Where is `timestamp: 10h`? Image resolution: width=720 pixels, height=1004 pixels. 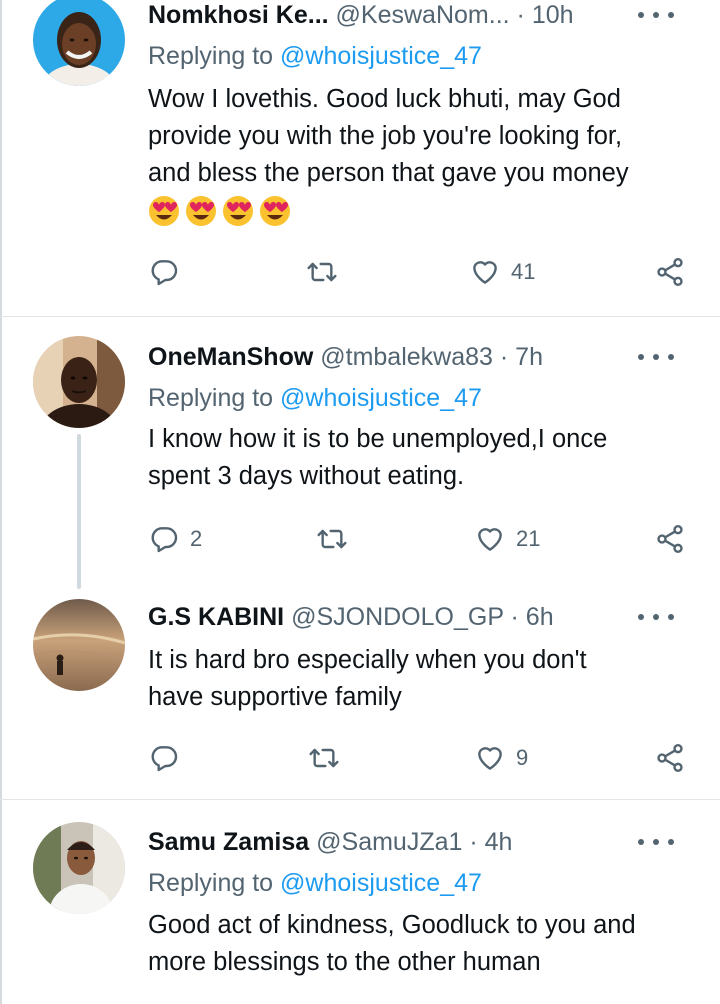 timestamp: 10h is located at coordinates (553, 15).